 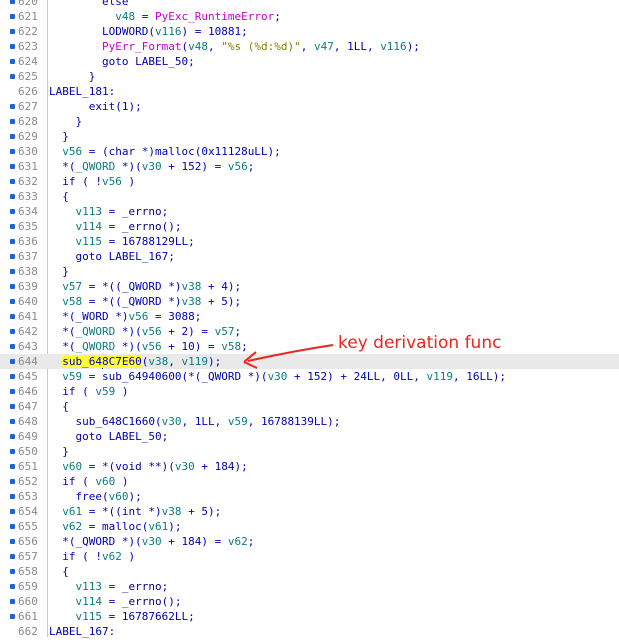 What do you see at coordinates (420, 343) in the screenshot?
I see `annotation-label: key derivation func` at bounding box center [420, 343].